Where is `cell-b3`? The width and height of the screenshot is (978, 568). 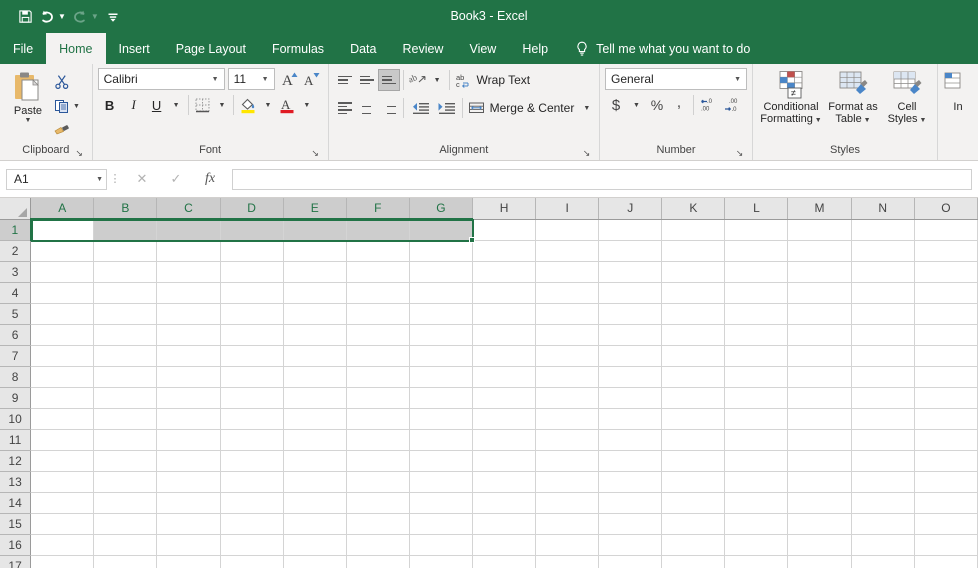
cell-b3 is located at coordinates (125, 272).